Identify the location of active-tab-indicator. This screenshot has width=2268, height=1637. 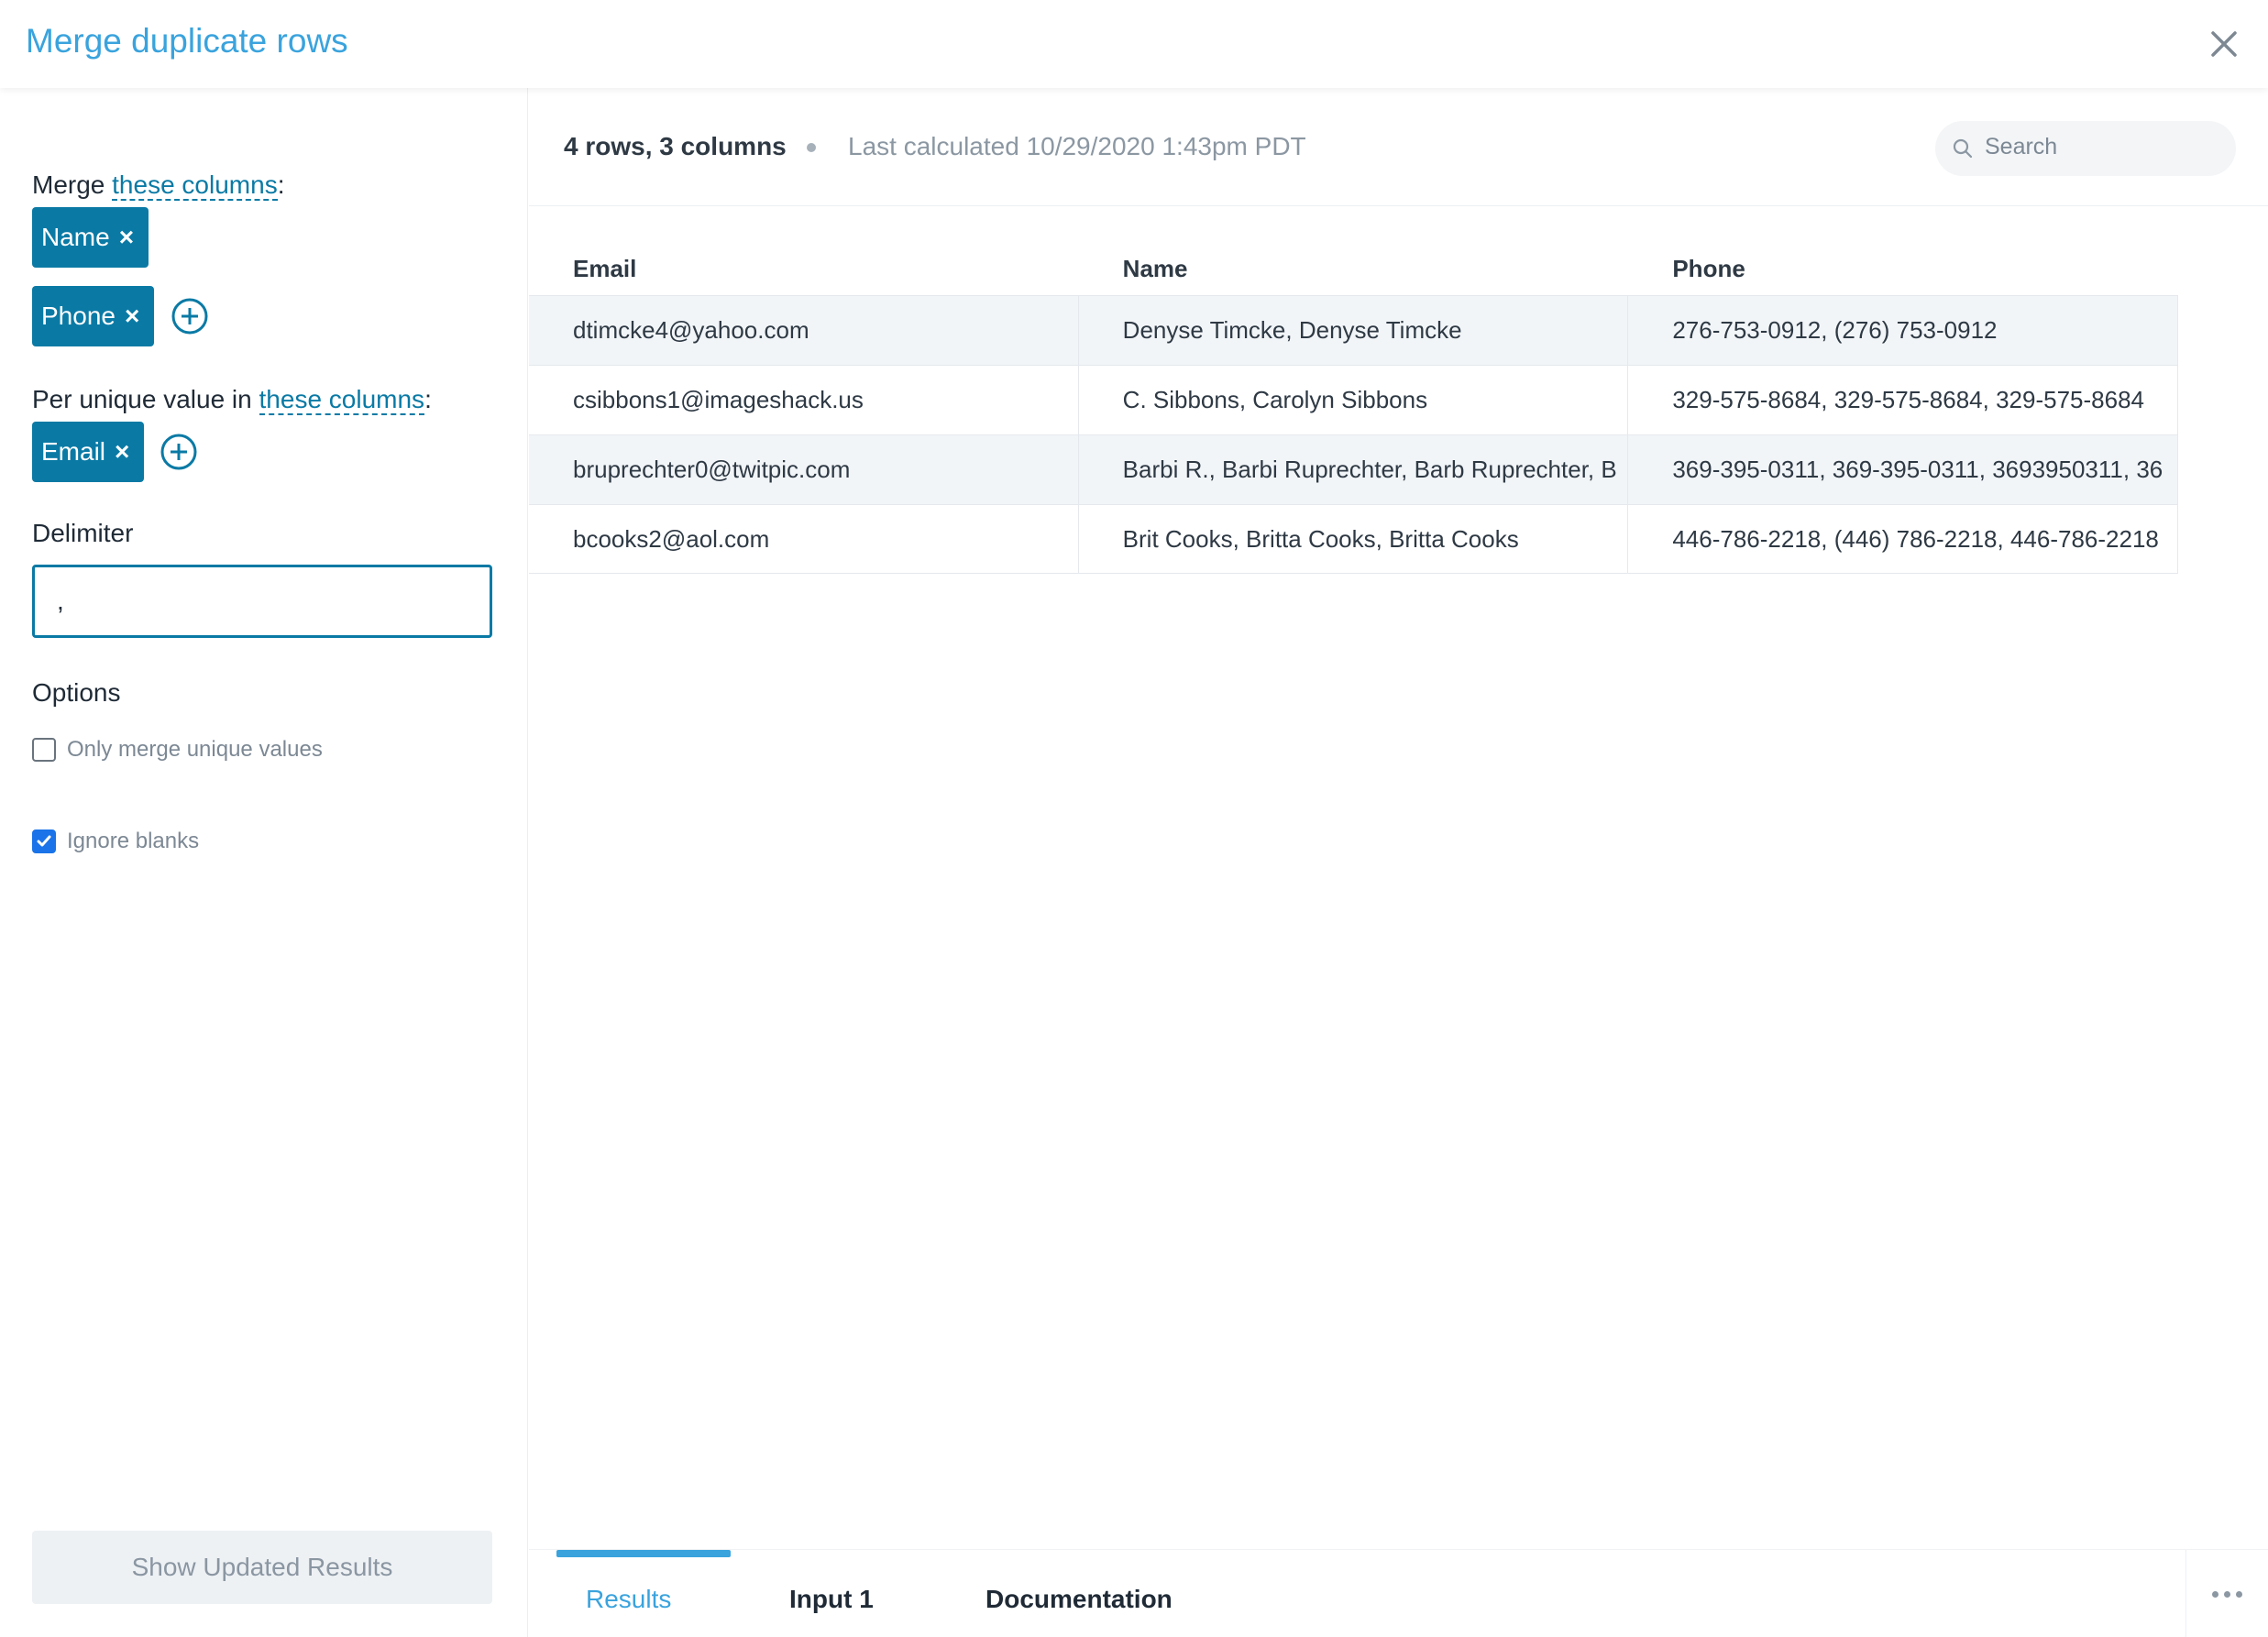
(644, 1554).